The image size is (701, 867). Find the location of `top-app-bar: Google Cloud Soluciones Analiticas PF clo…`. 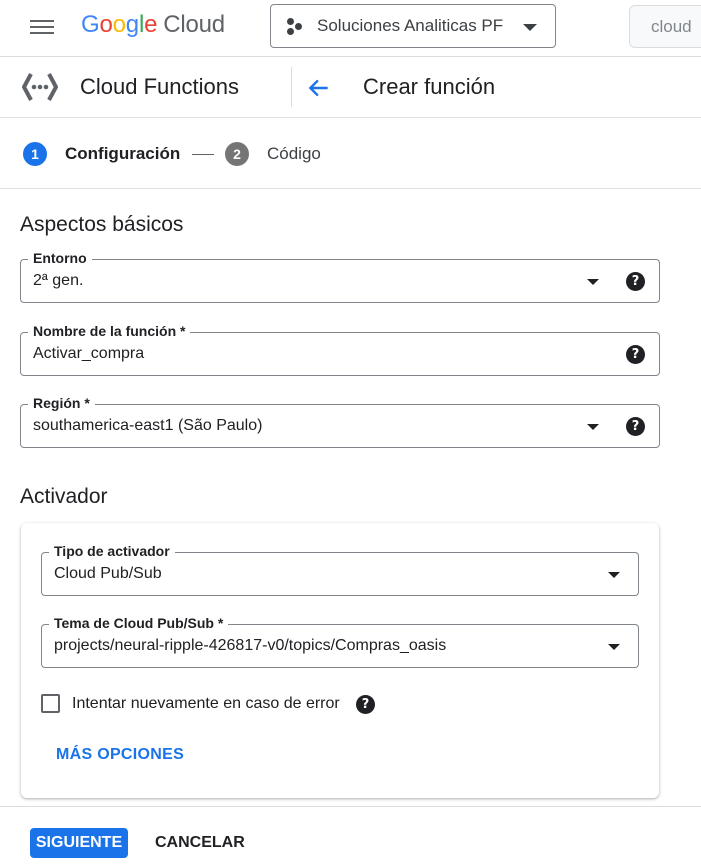

top-app-bar: Google Cloud Soluciones Analiticas PF clo… is located at coordinates (350, 28).